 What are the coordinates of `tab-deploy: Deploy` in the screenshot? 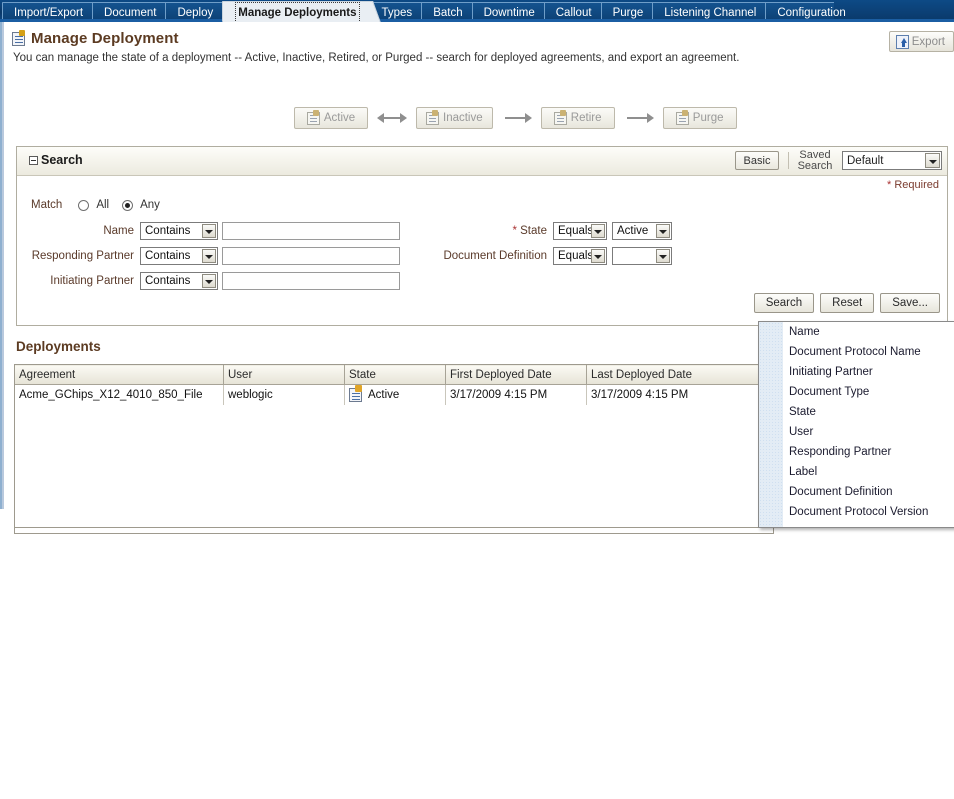 It's located at (194, 12).